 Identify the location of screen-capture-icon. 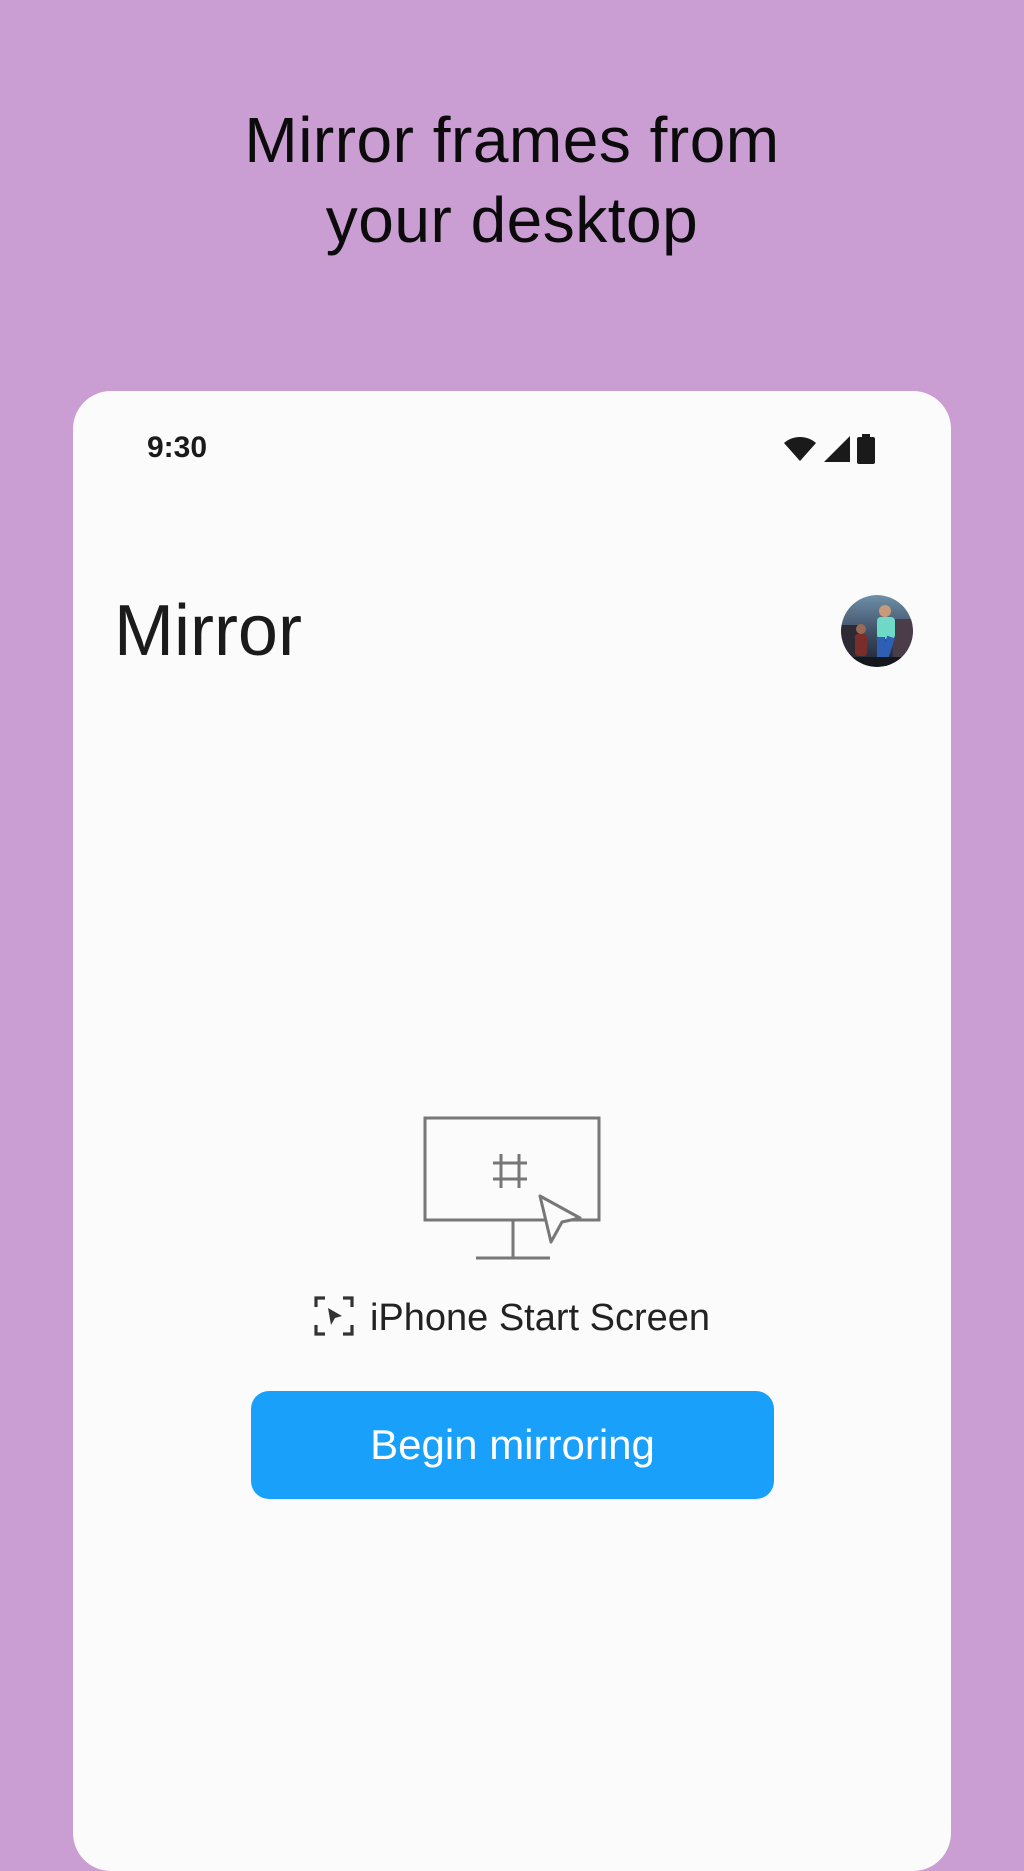
(334, 1318).